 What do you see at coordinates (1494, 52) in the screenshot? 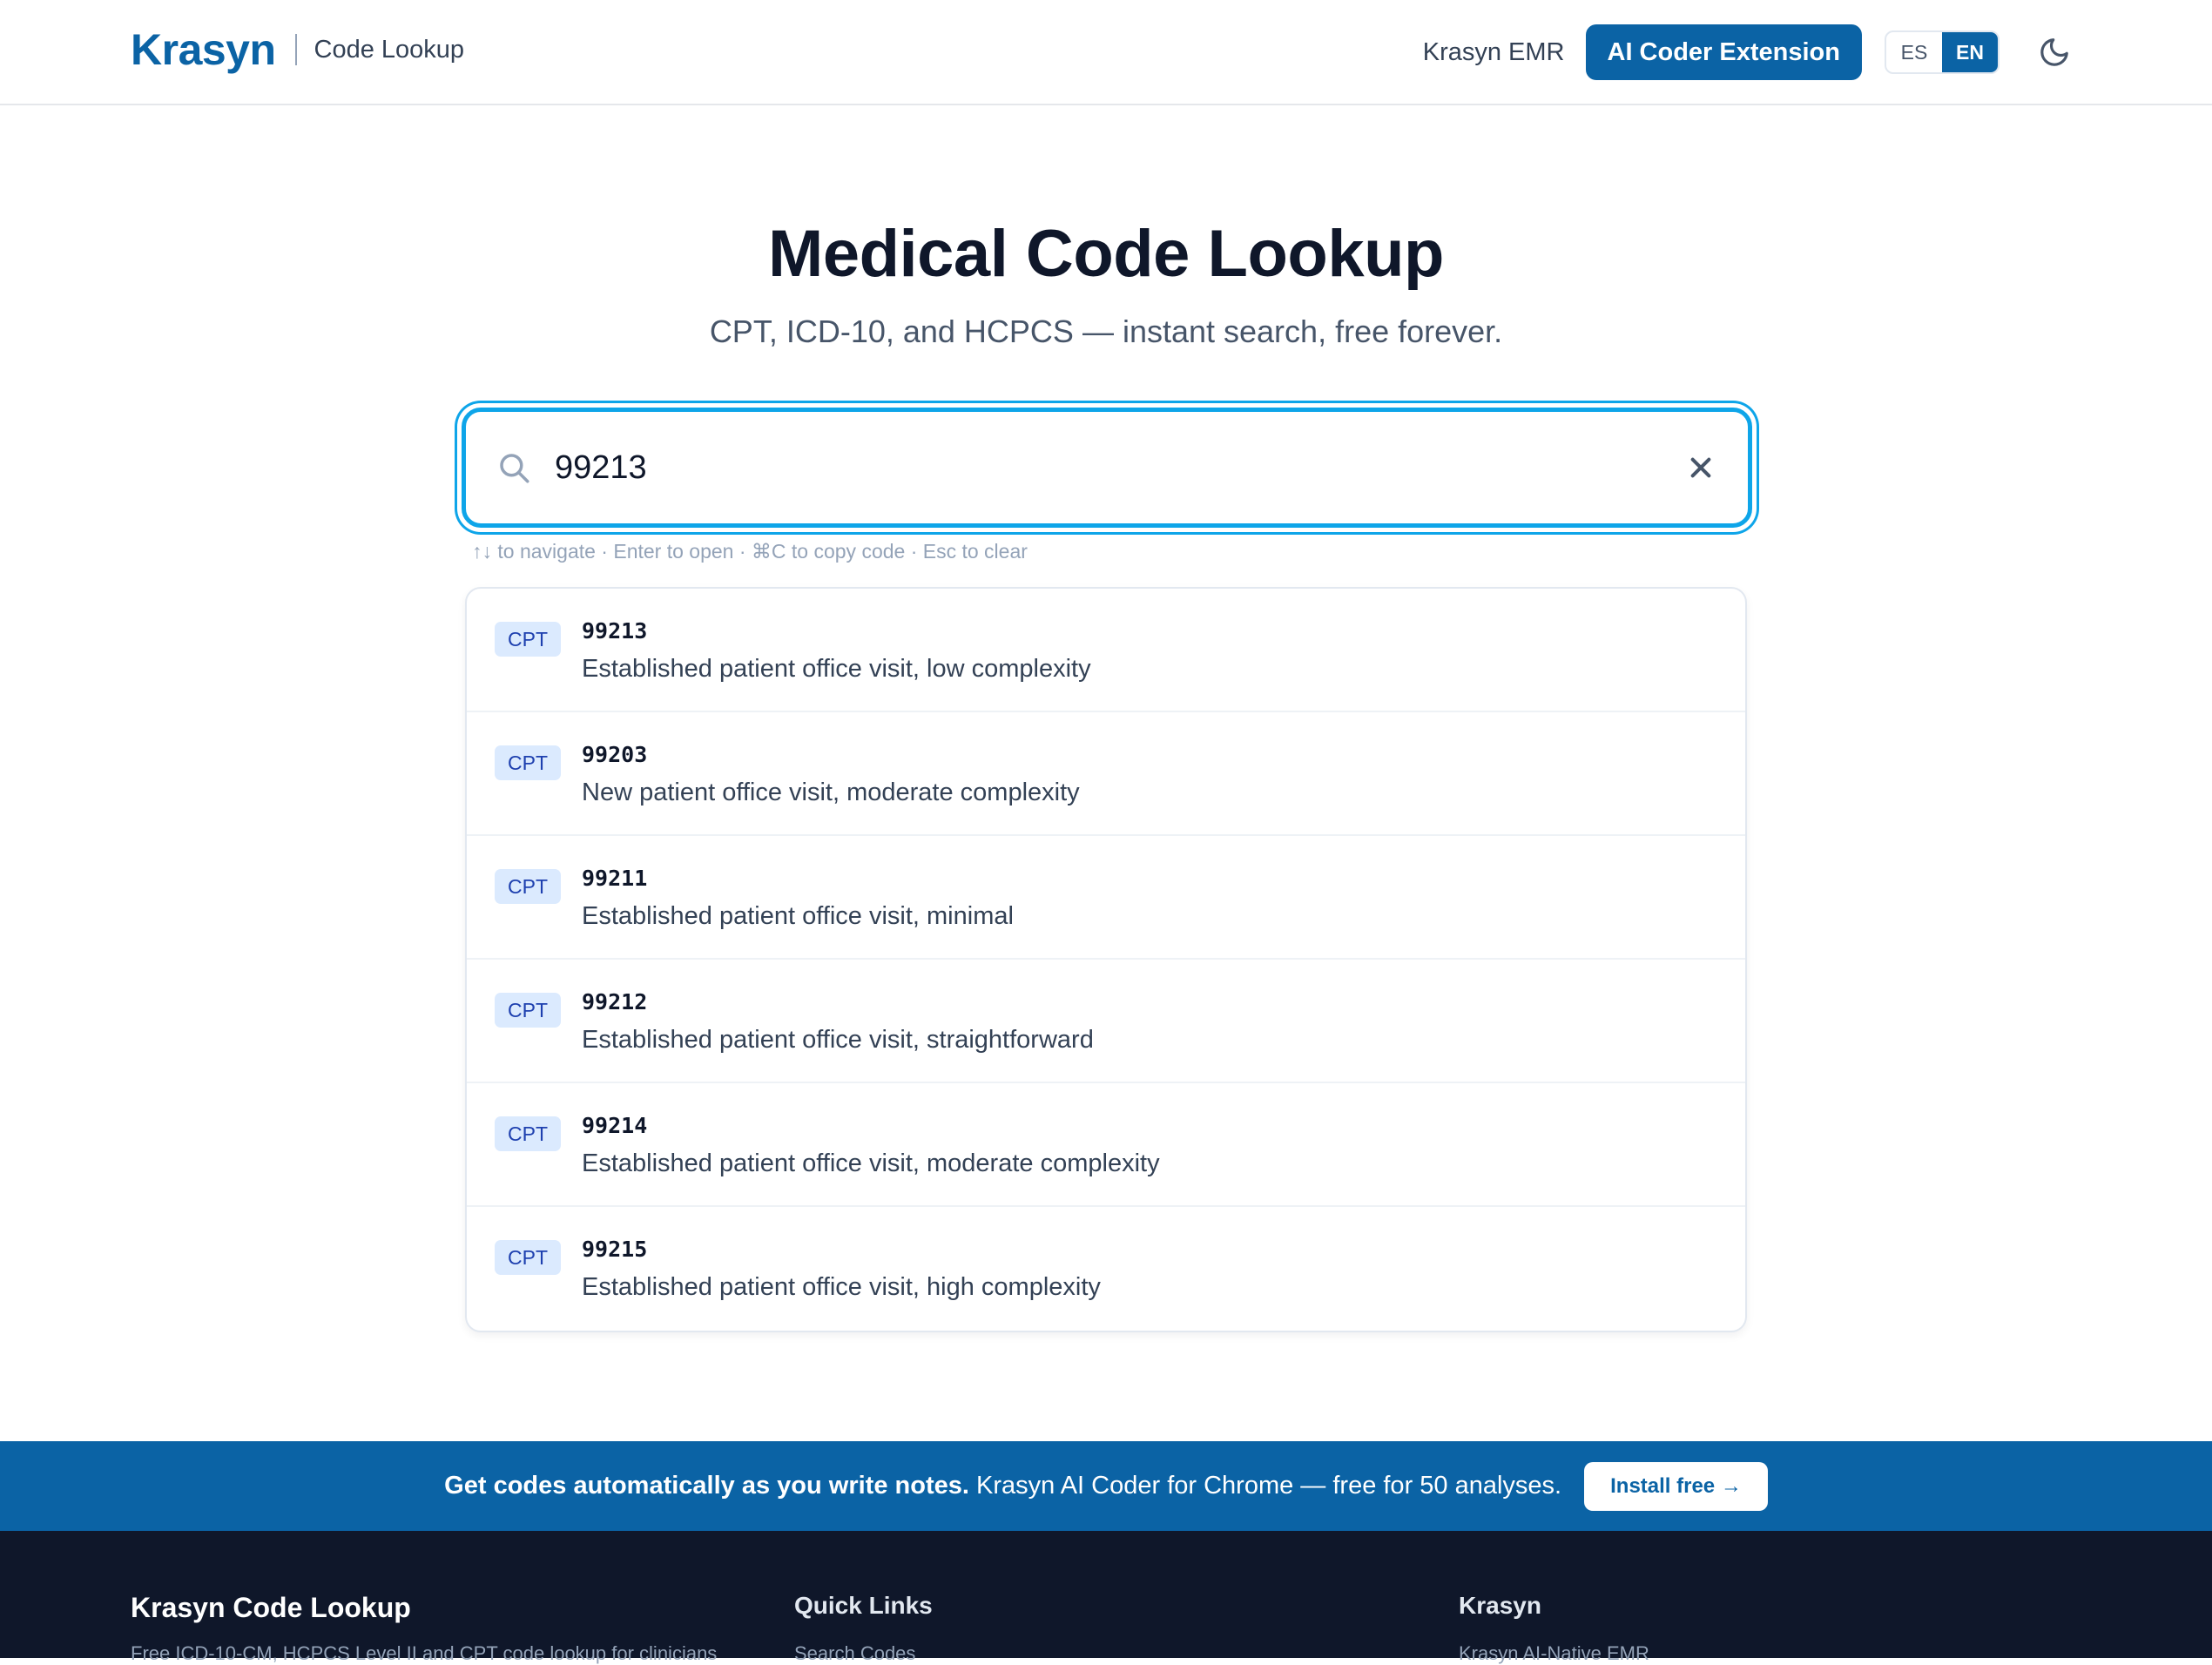
I see `nav-link-krasyn-emr: Krasyn EMR` at bounding box center [1494, 52].